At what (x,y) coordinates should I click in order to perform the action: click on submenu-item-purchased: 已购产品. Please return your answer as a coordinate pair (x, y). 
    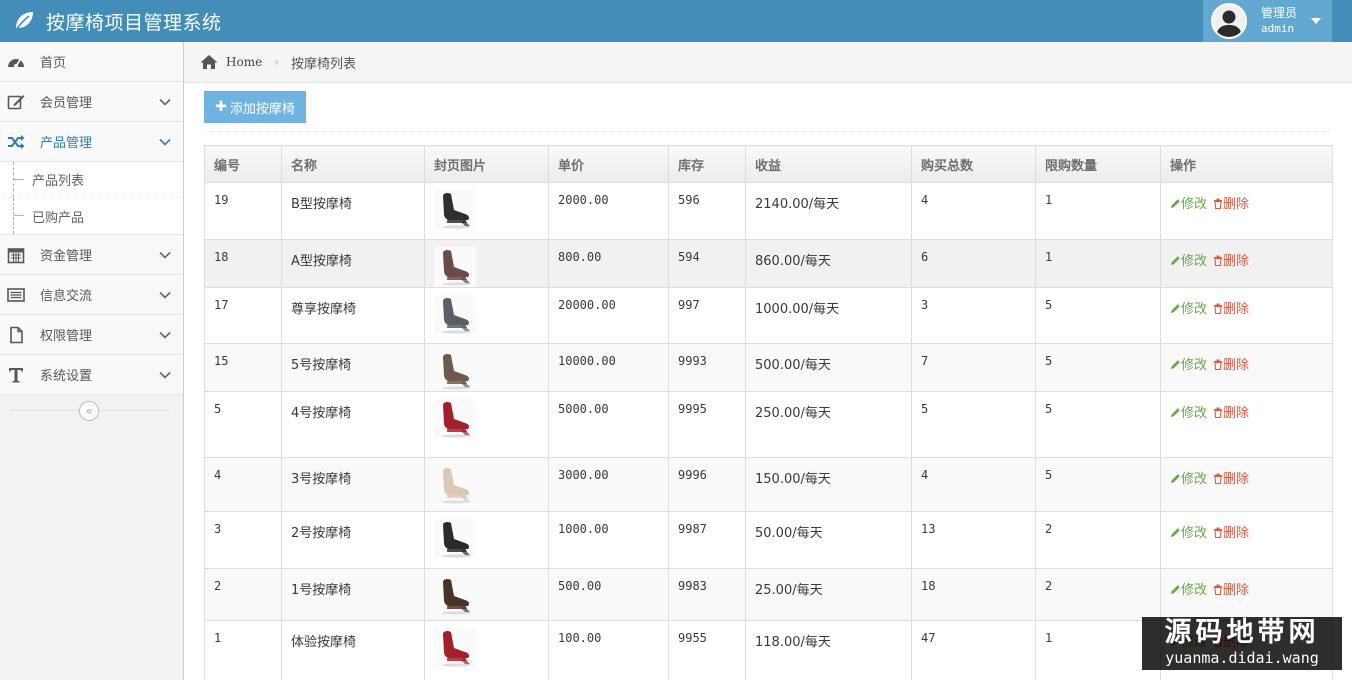
    Looking at the image, I should click on (91, 216).